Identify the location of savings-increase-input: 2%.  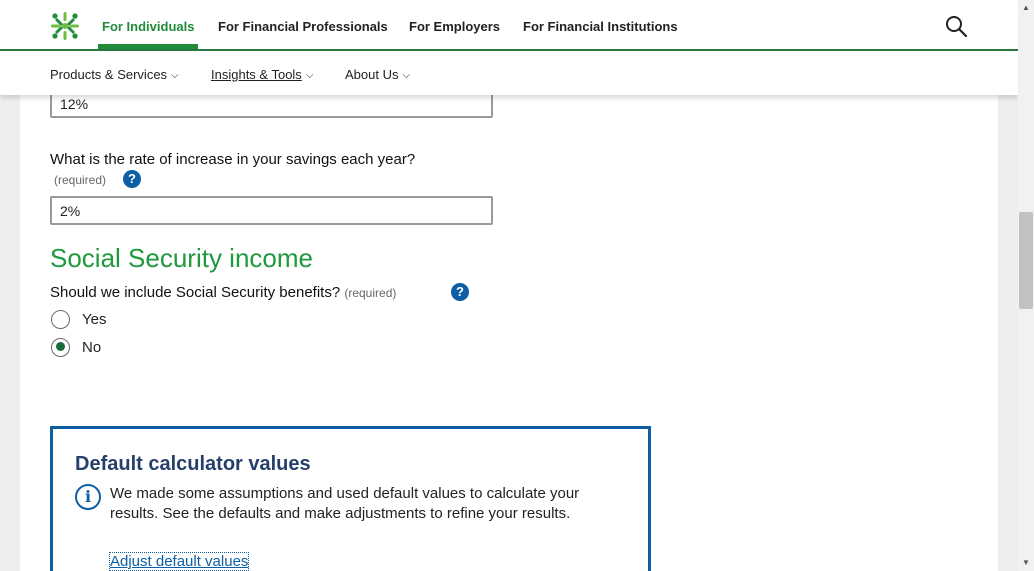
(271, 210).